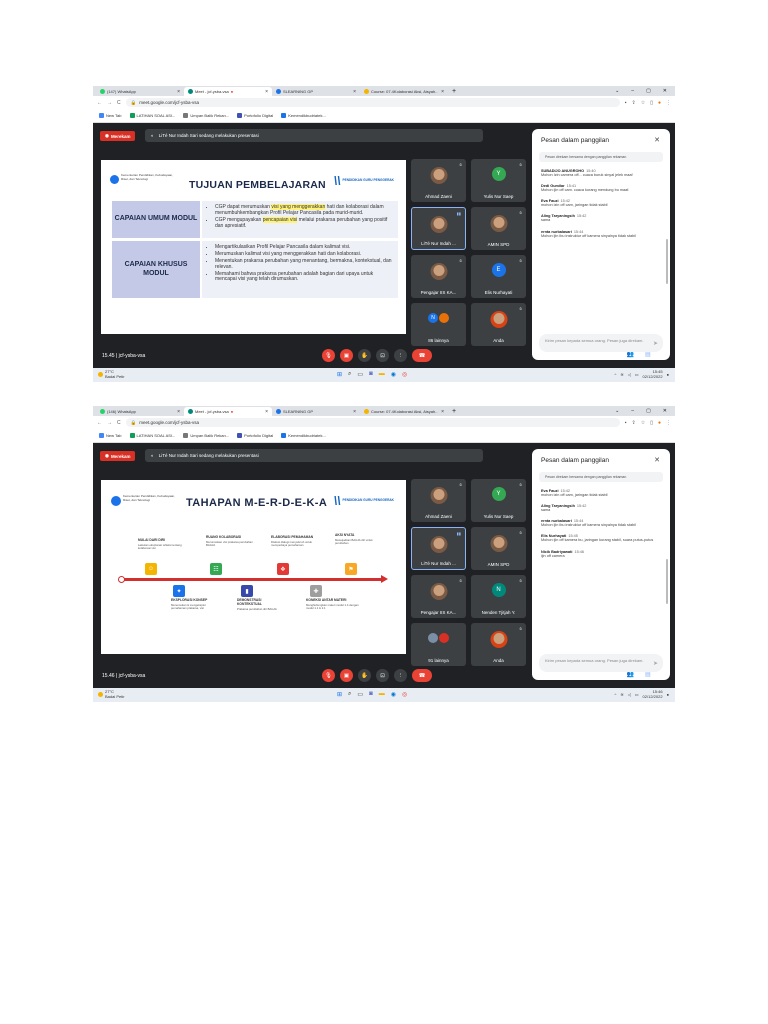 This screenshot has width=768, height=1024. What do you see at coordinates (422, 355) in the screenshot?
I see `end-call-button: ☎` at bounding box center [422, 355].